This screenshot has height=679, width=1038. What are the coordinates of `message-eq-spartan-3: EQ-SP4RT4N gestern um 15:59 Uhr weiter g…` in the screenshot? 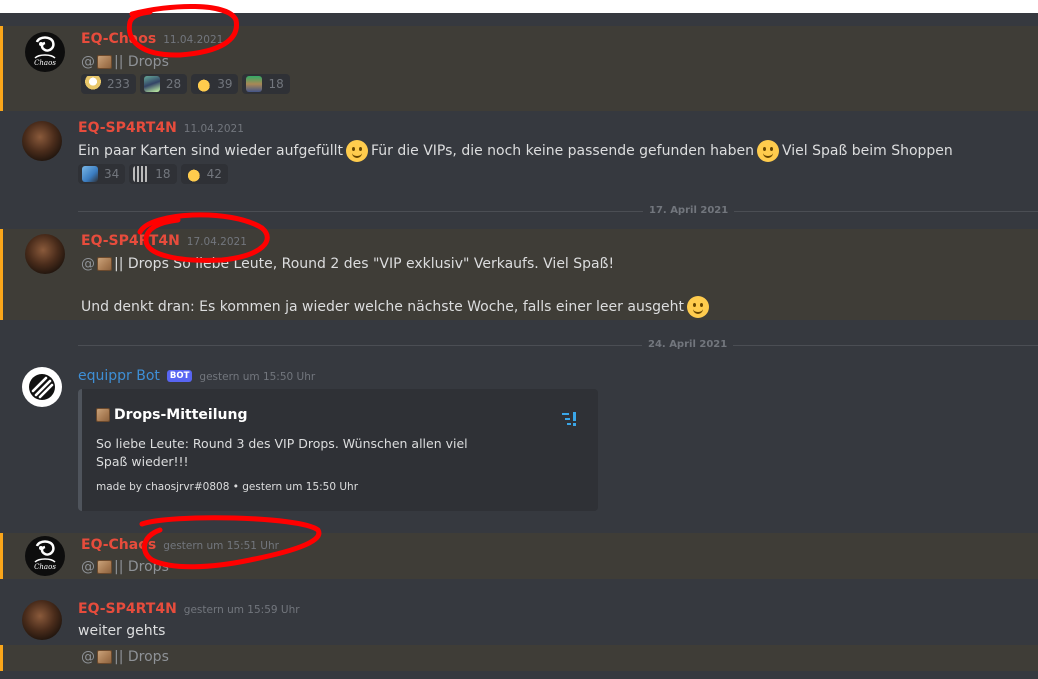 It's located at (519, 621).